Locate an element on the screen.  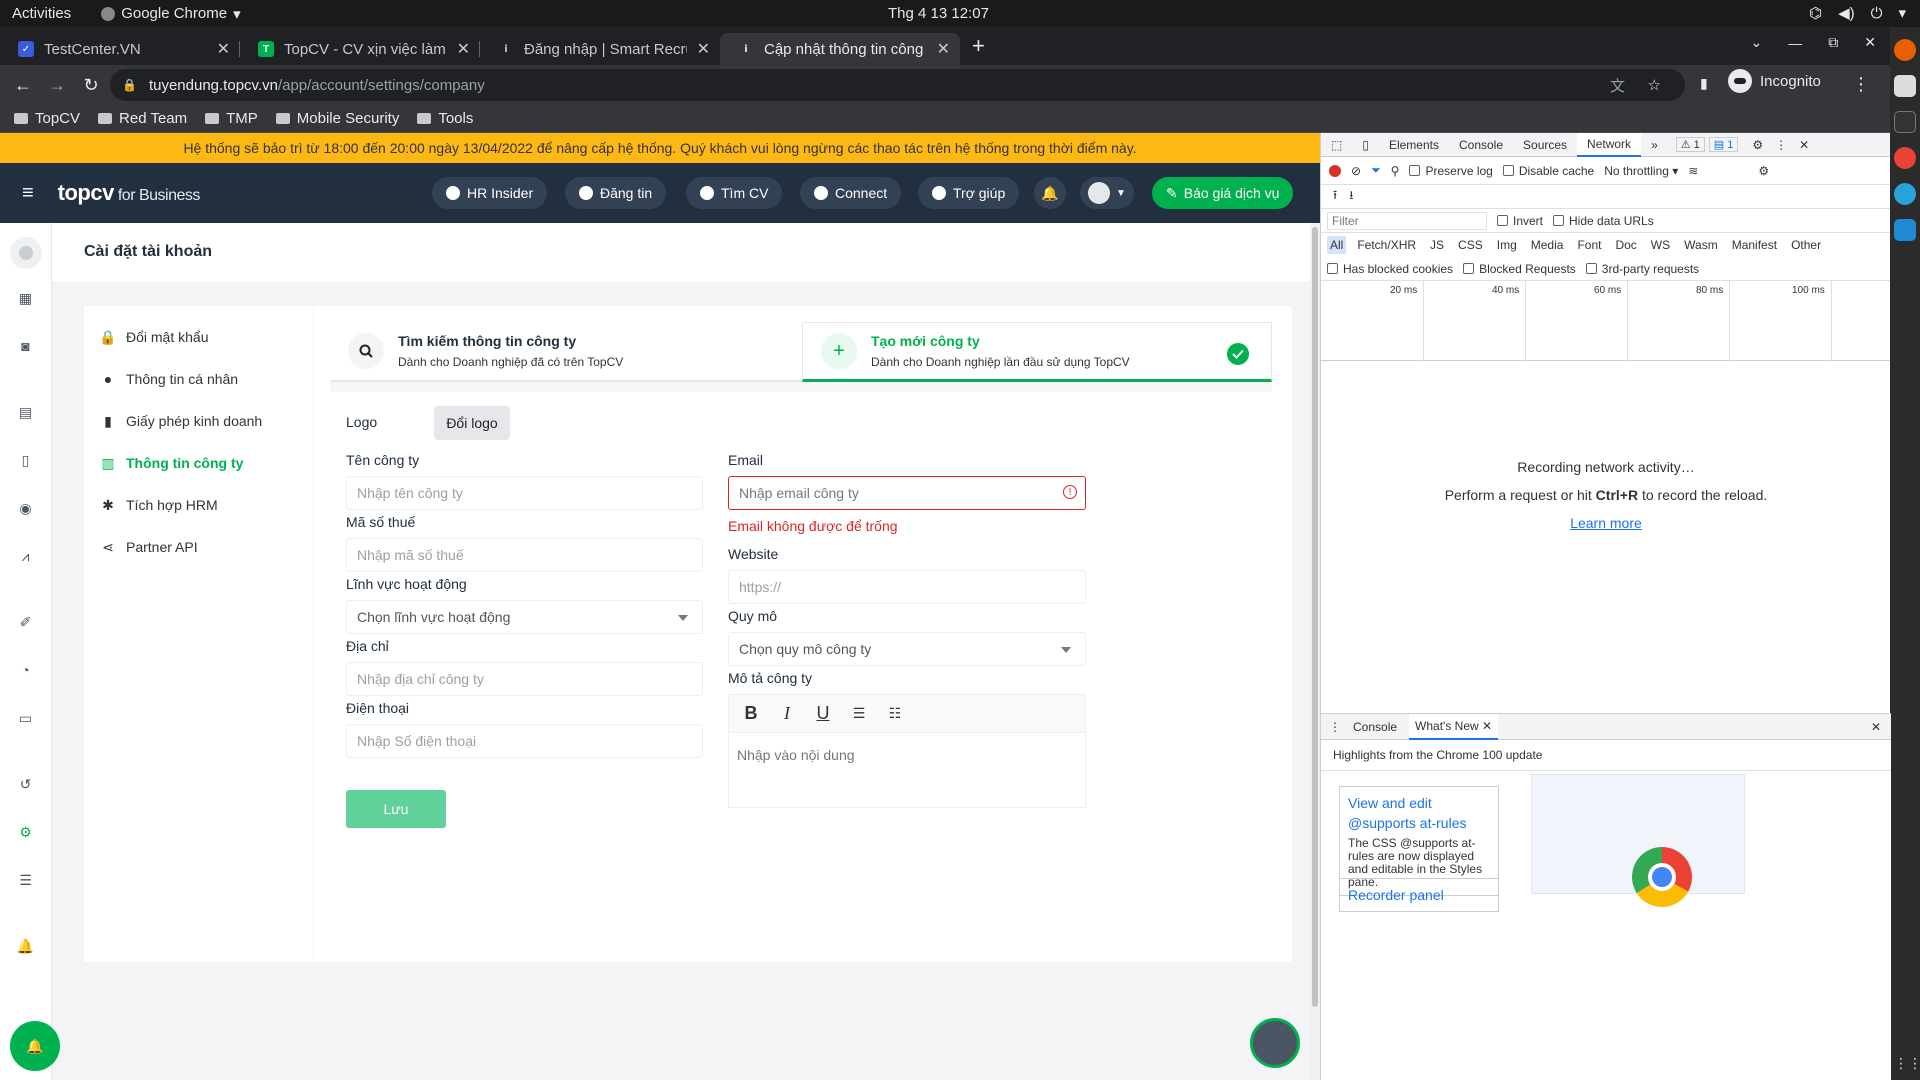
italic-icon: I is located at coordinates (787, 713).